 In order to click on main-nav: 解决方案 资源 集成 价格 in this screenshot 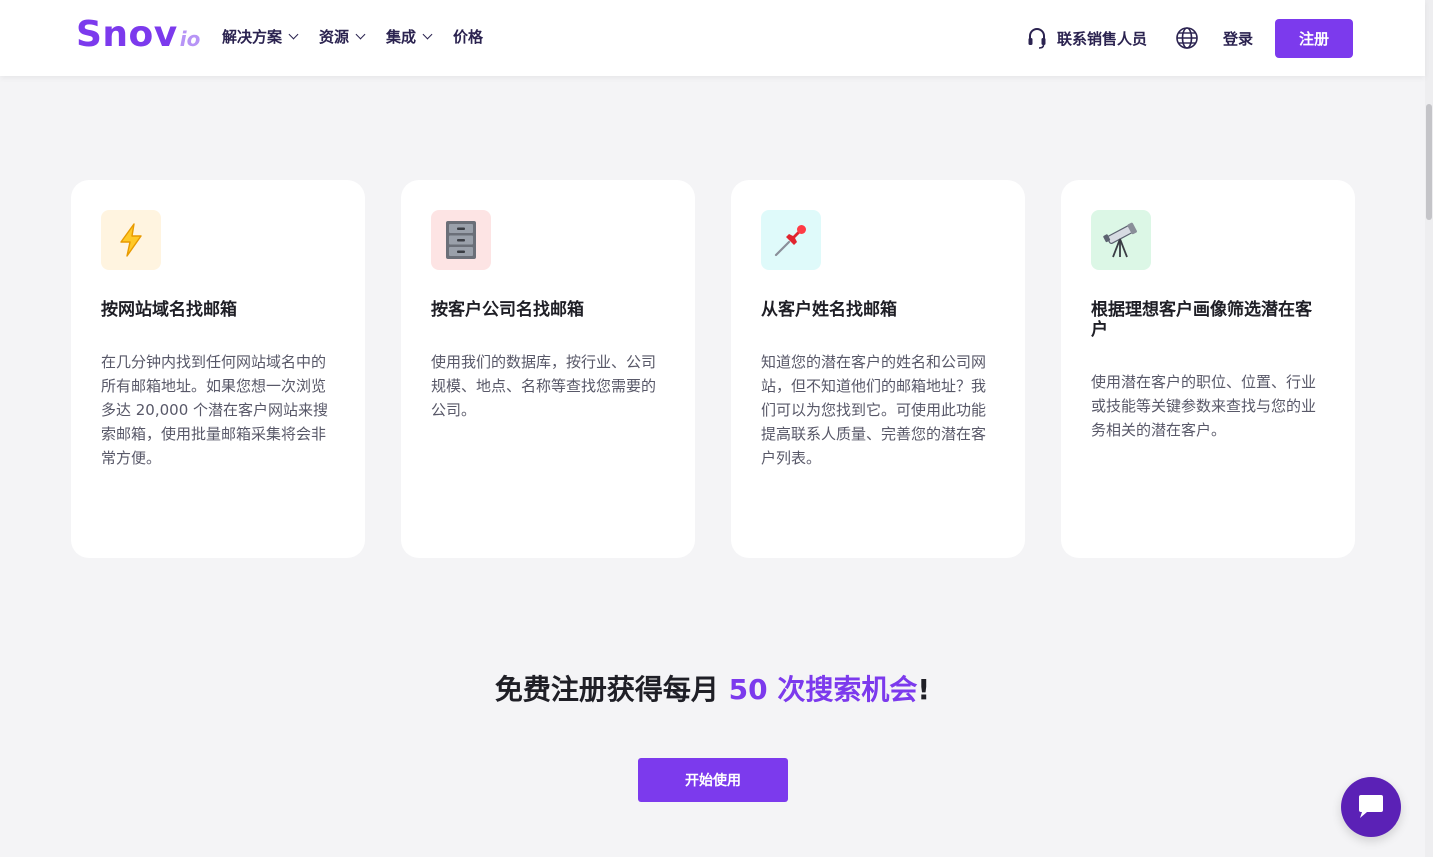, I will do `click(363, 37)`.